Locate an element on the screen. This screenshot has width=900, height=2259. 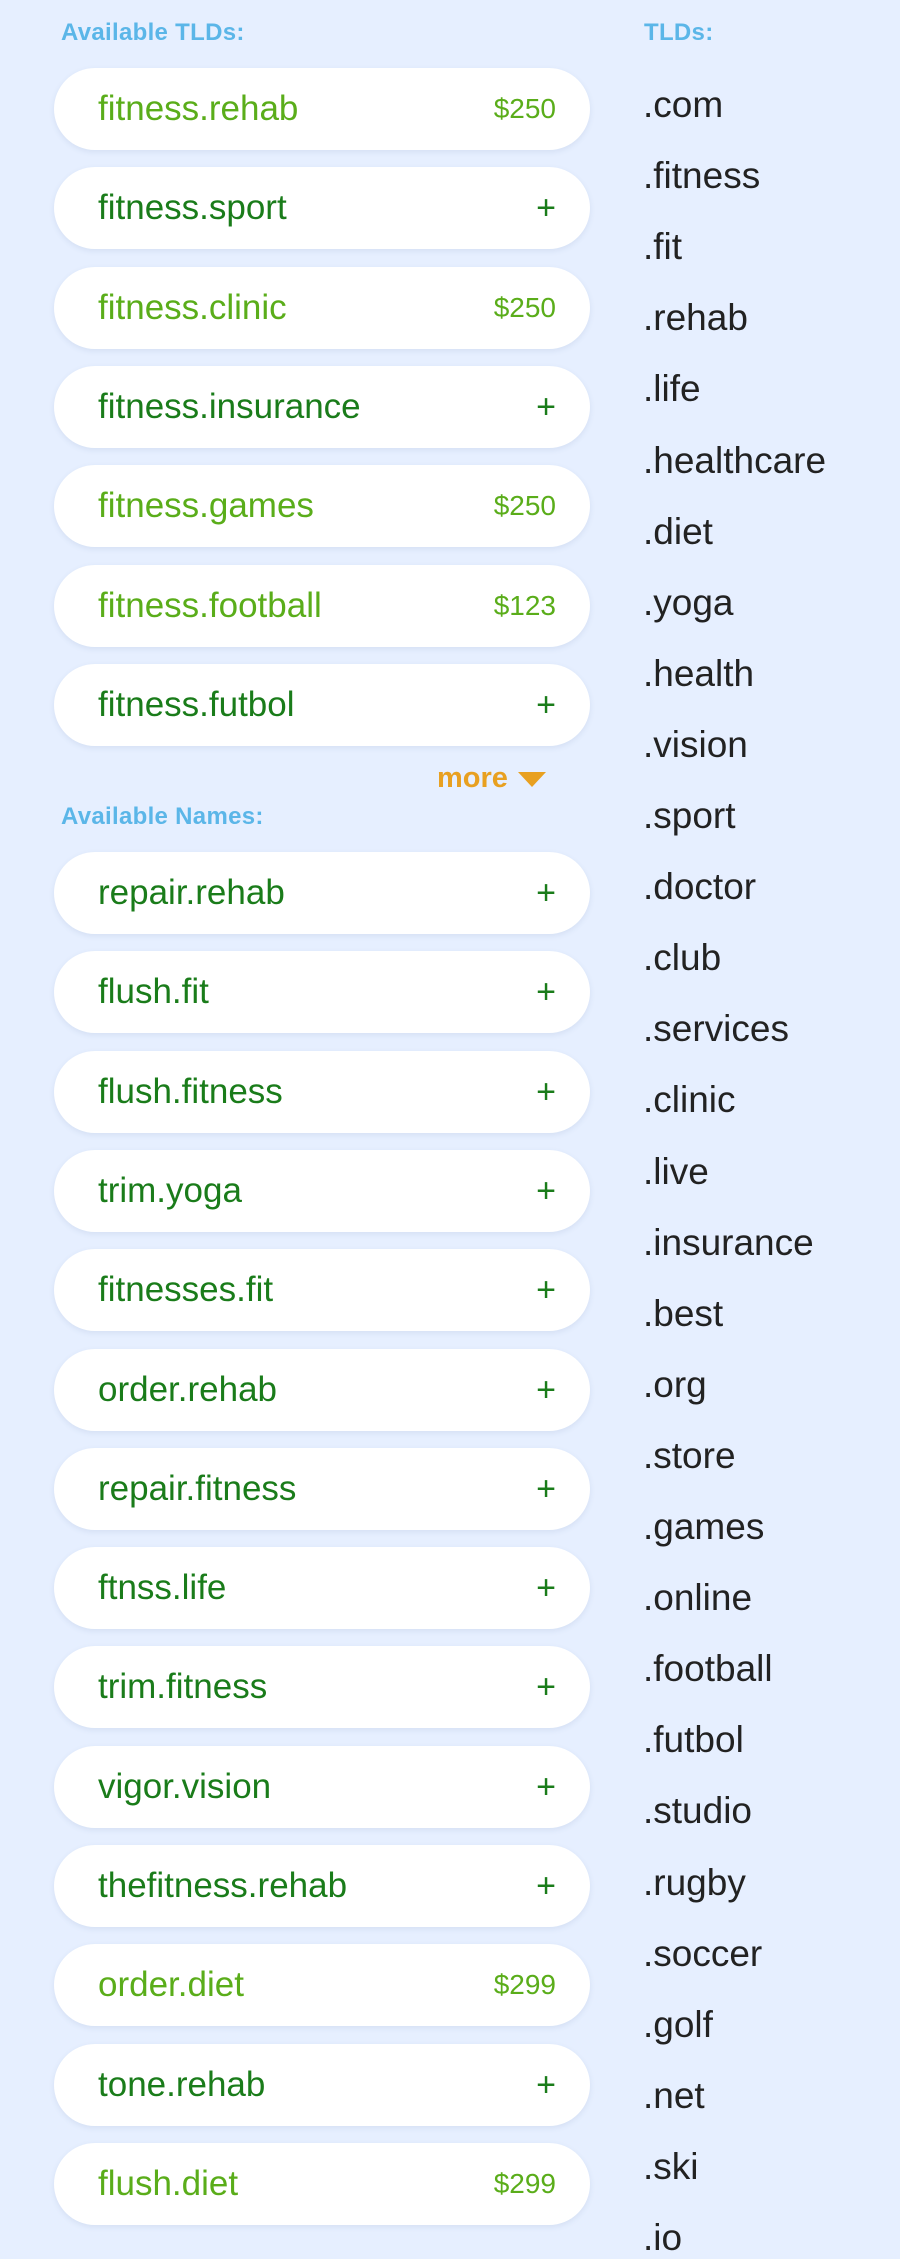
domain-card: fitness.insurance + is located at coordinates (322, 406).